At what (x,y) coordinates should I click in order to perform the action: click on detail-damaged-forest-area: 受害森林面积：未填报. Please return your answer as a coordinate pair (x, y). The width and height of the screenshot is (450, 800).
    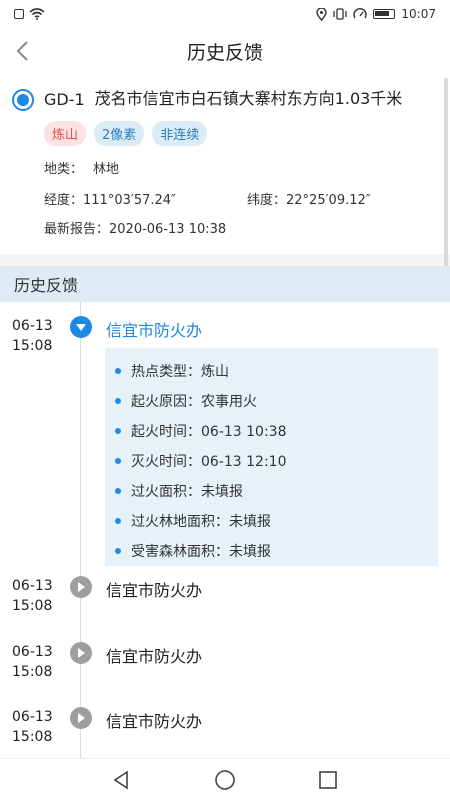
    Looking at the image, I should click on (276, 551).